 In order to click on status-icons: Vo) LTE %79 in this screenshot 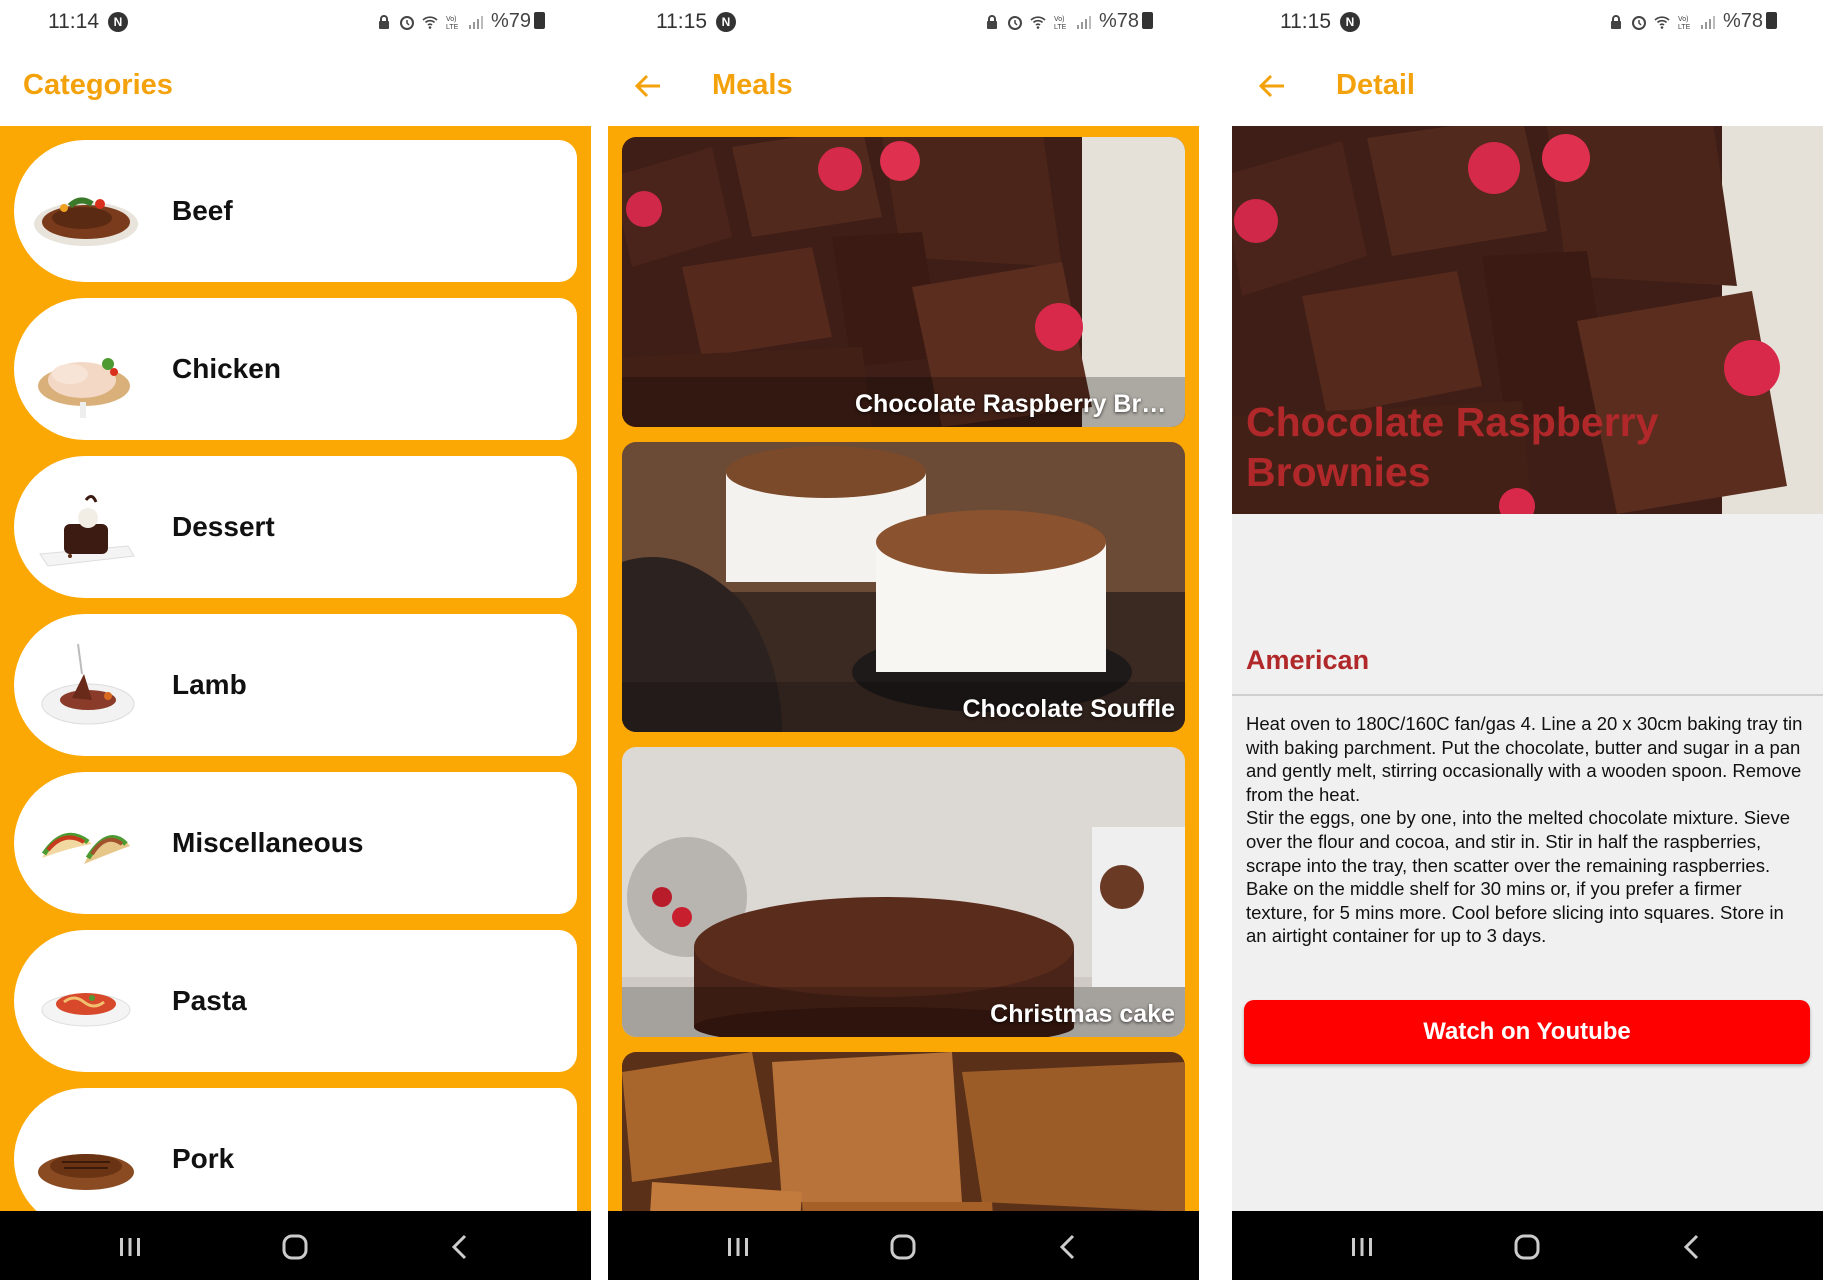, I will do `click(460, 21)`.